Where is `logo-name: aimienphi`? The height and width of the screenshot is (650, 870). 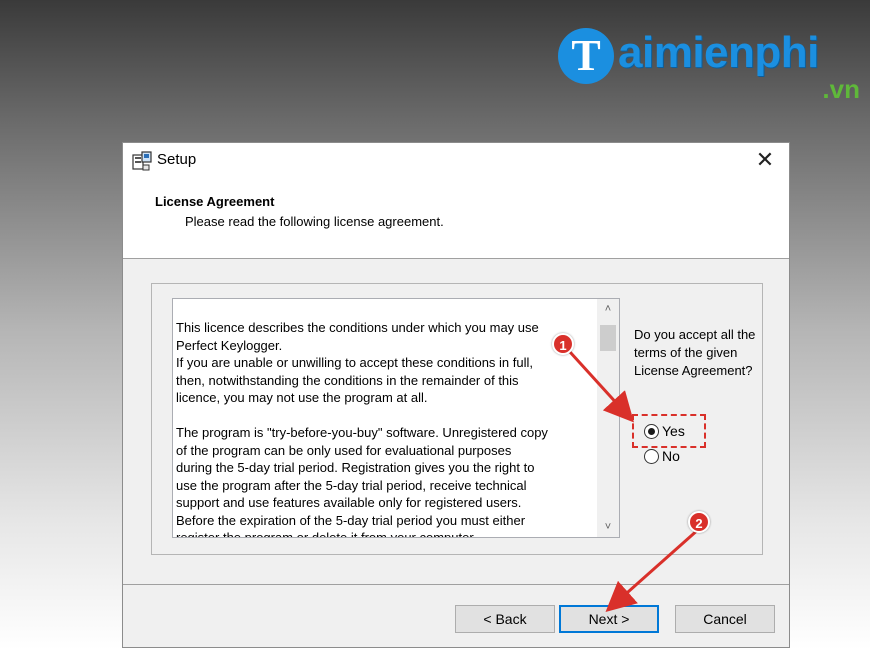 logo-name: aimienphi is located at coordinates (718, 52).